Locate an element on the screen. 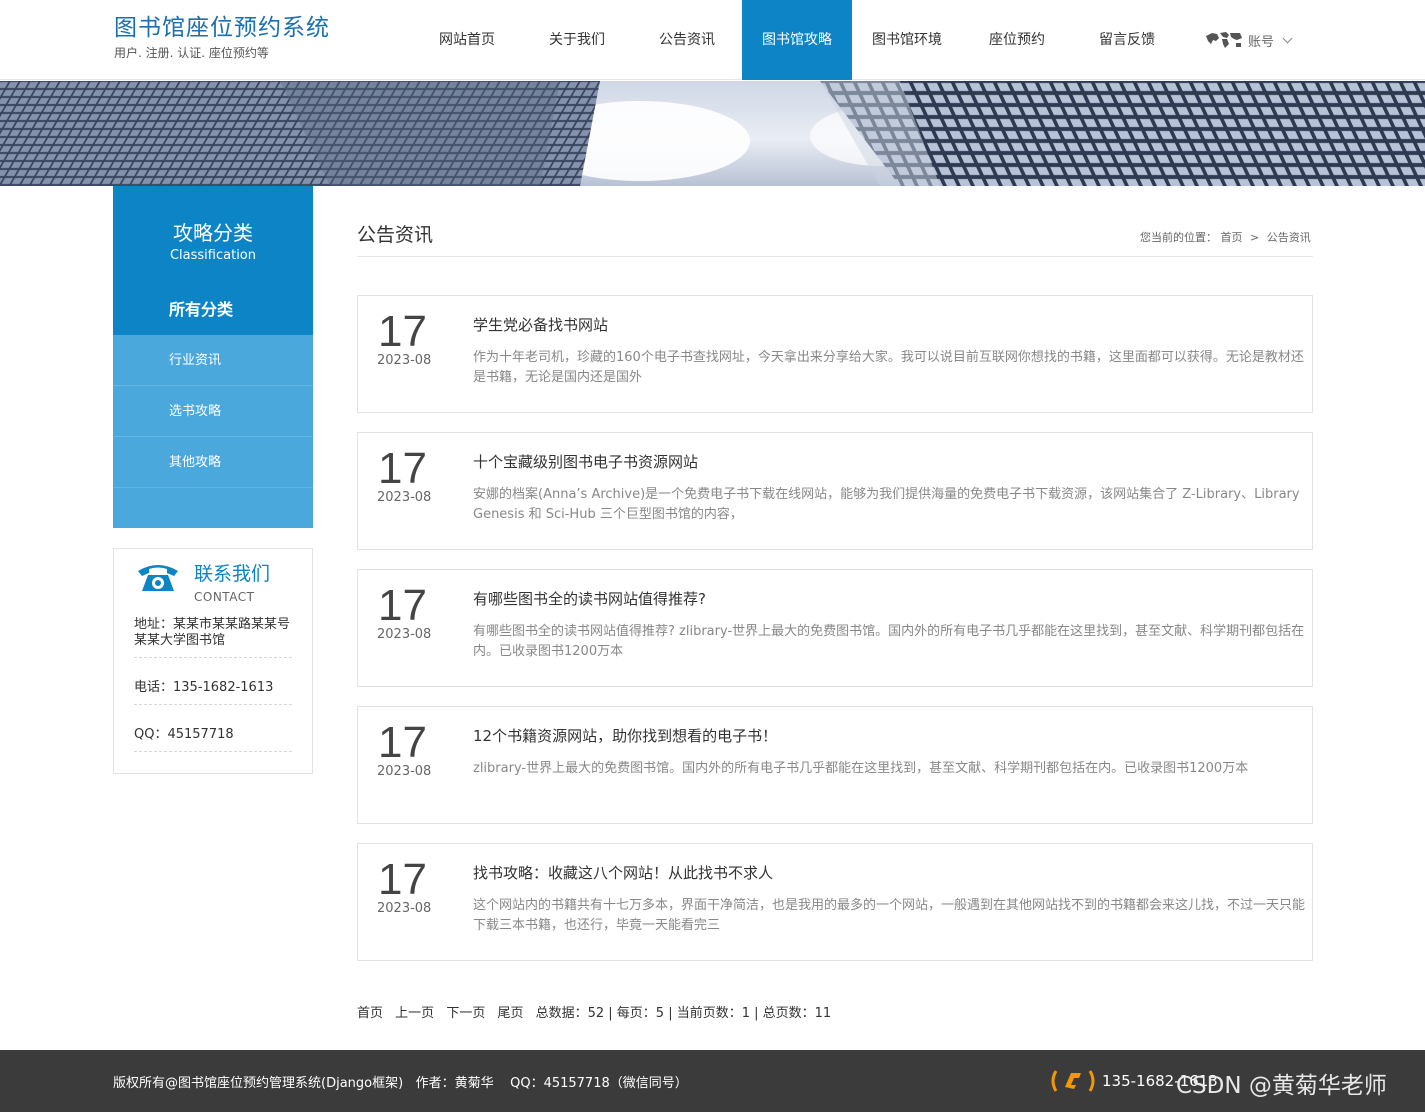  telephone-icon is located at coordinates (158, 578).